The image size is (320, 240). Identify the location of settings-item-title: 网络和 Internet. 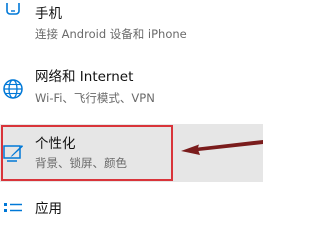
(84, 77).